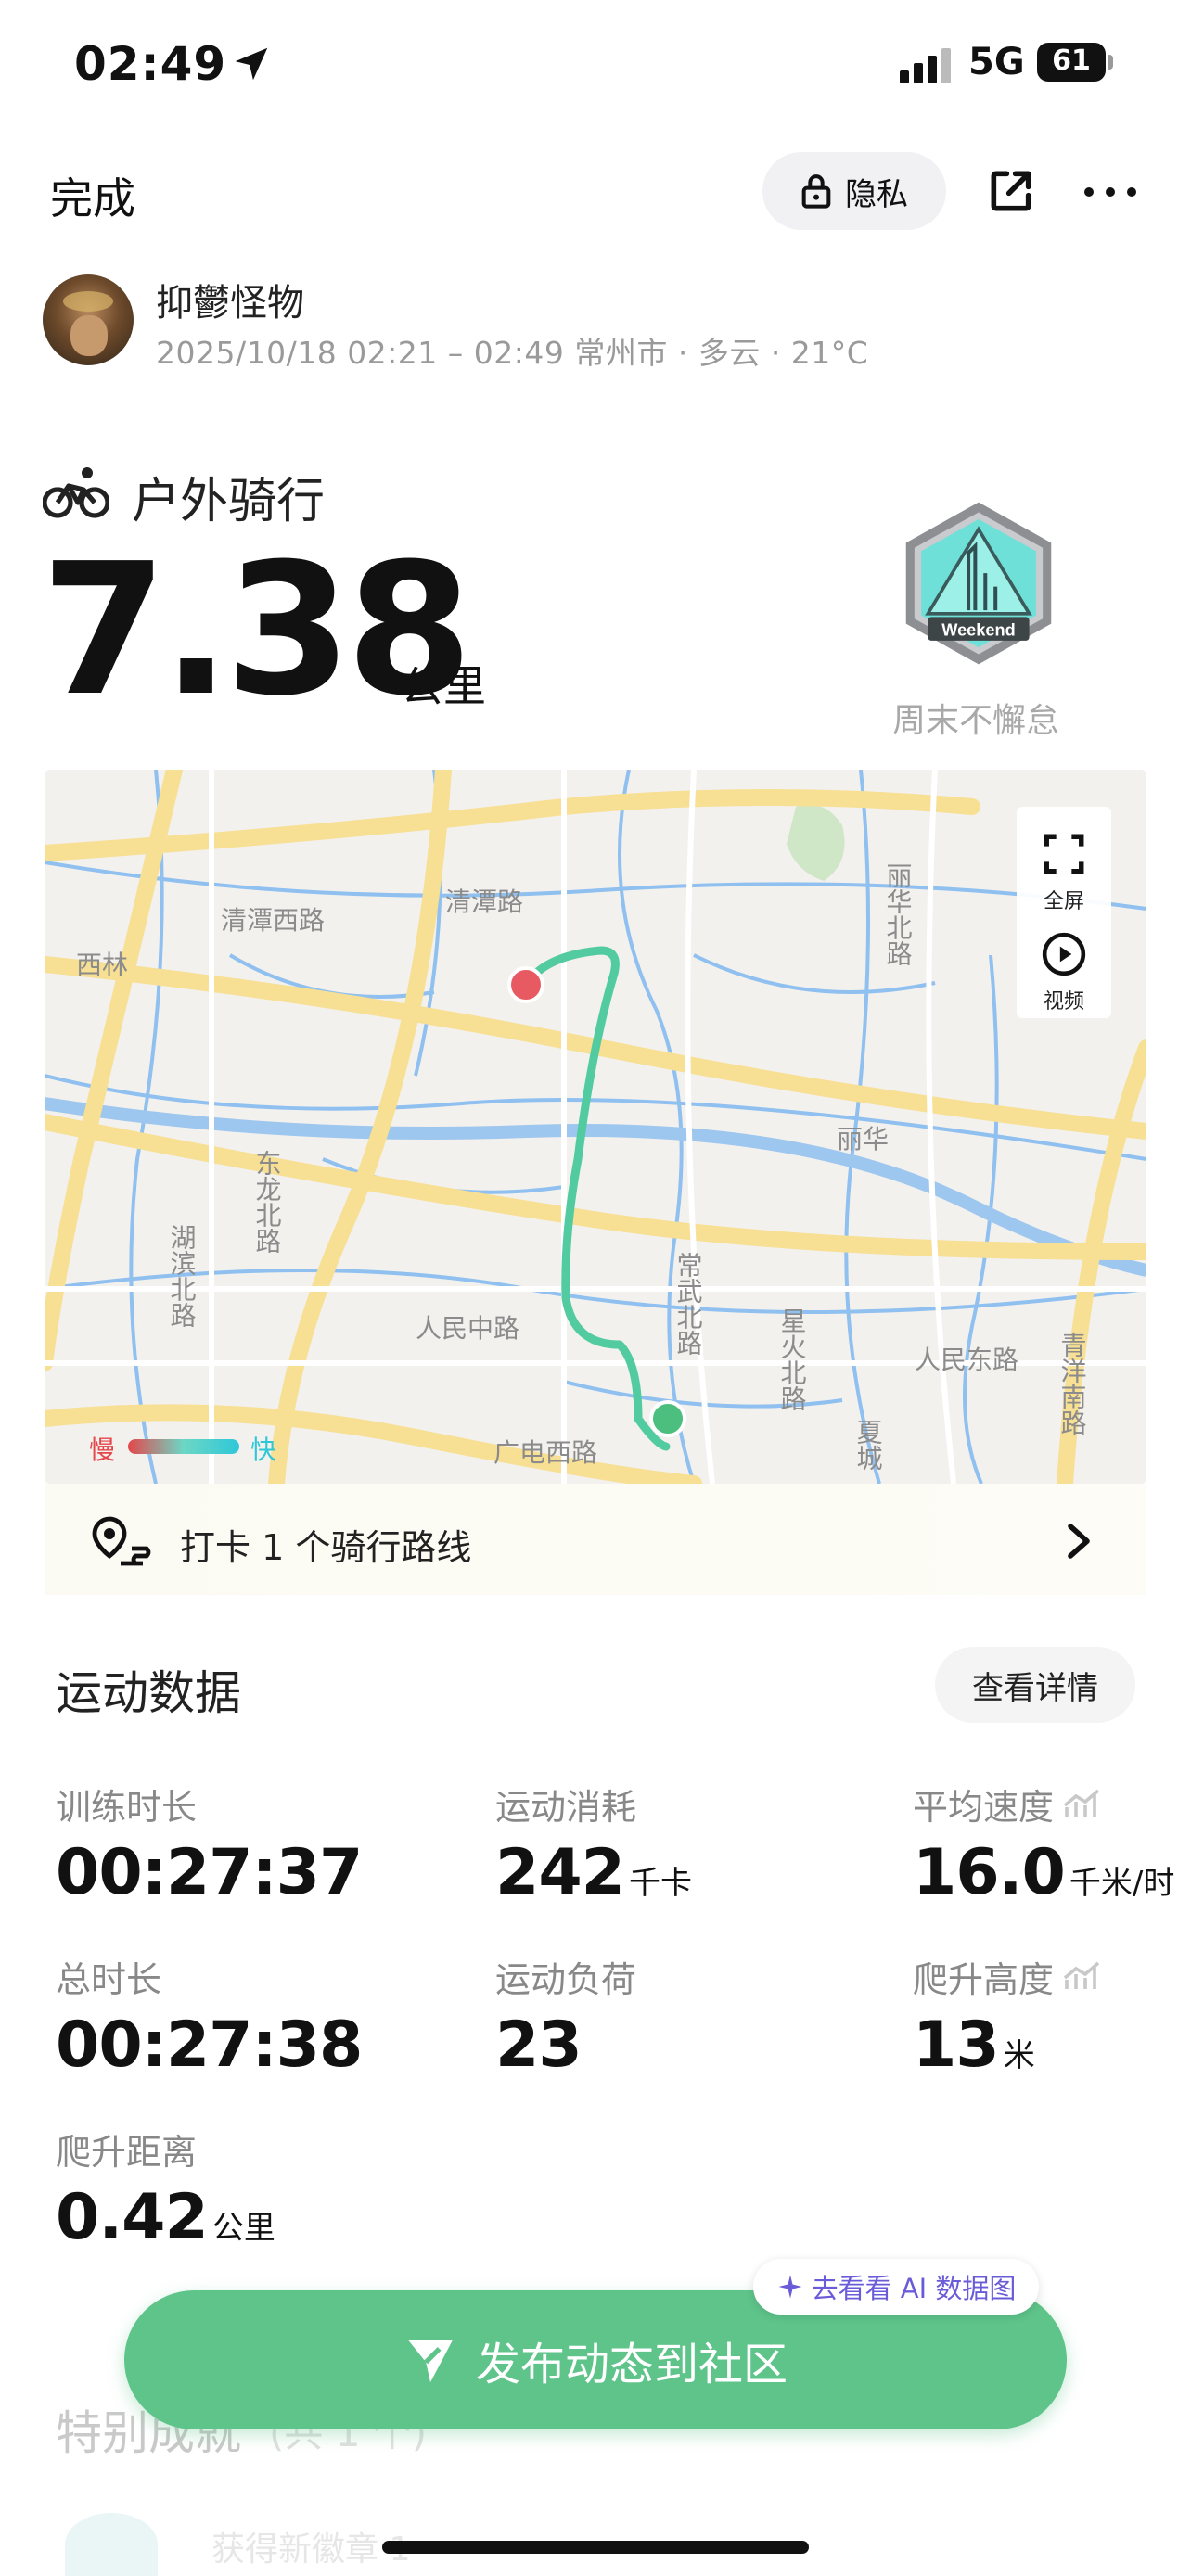  I want to click on ai-data-chart-label: 去看看 AI 数据图, so click(914, 2288).